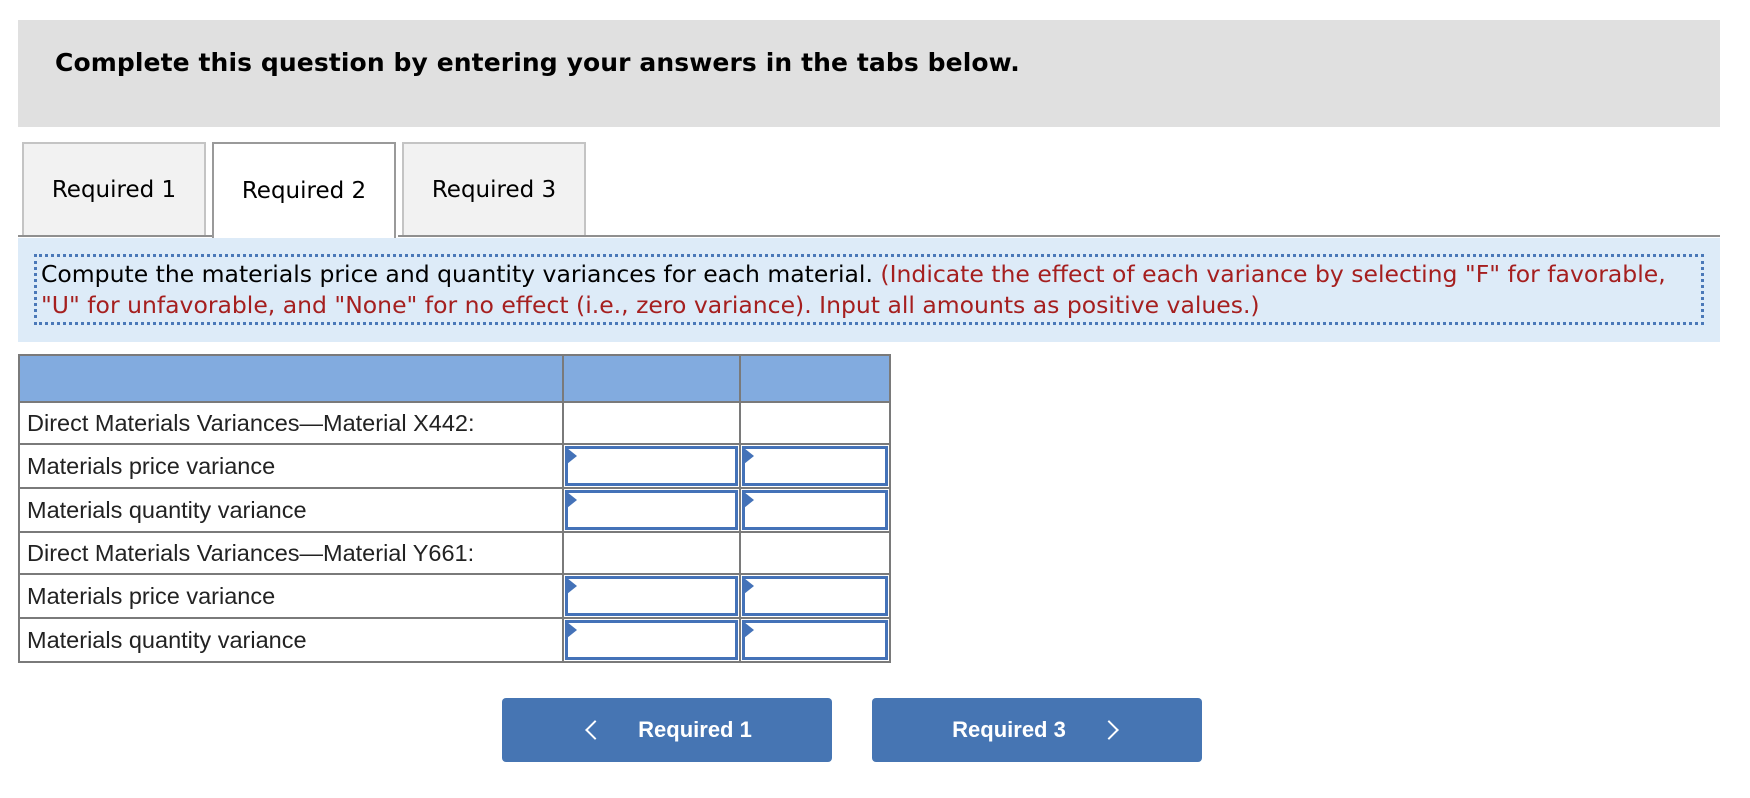 Image resolution: width=1750 pixels, height=798 pixels. I want to click on tab-label: Required 1, so click(114, 189).